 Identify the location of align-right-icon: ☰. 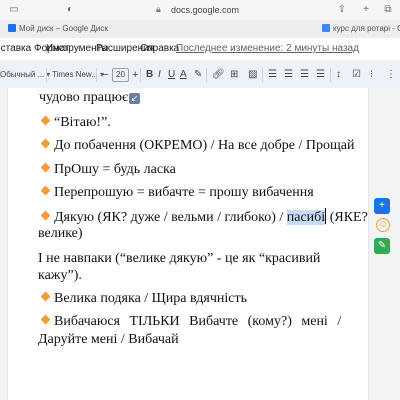
(304, 75).